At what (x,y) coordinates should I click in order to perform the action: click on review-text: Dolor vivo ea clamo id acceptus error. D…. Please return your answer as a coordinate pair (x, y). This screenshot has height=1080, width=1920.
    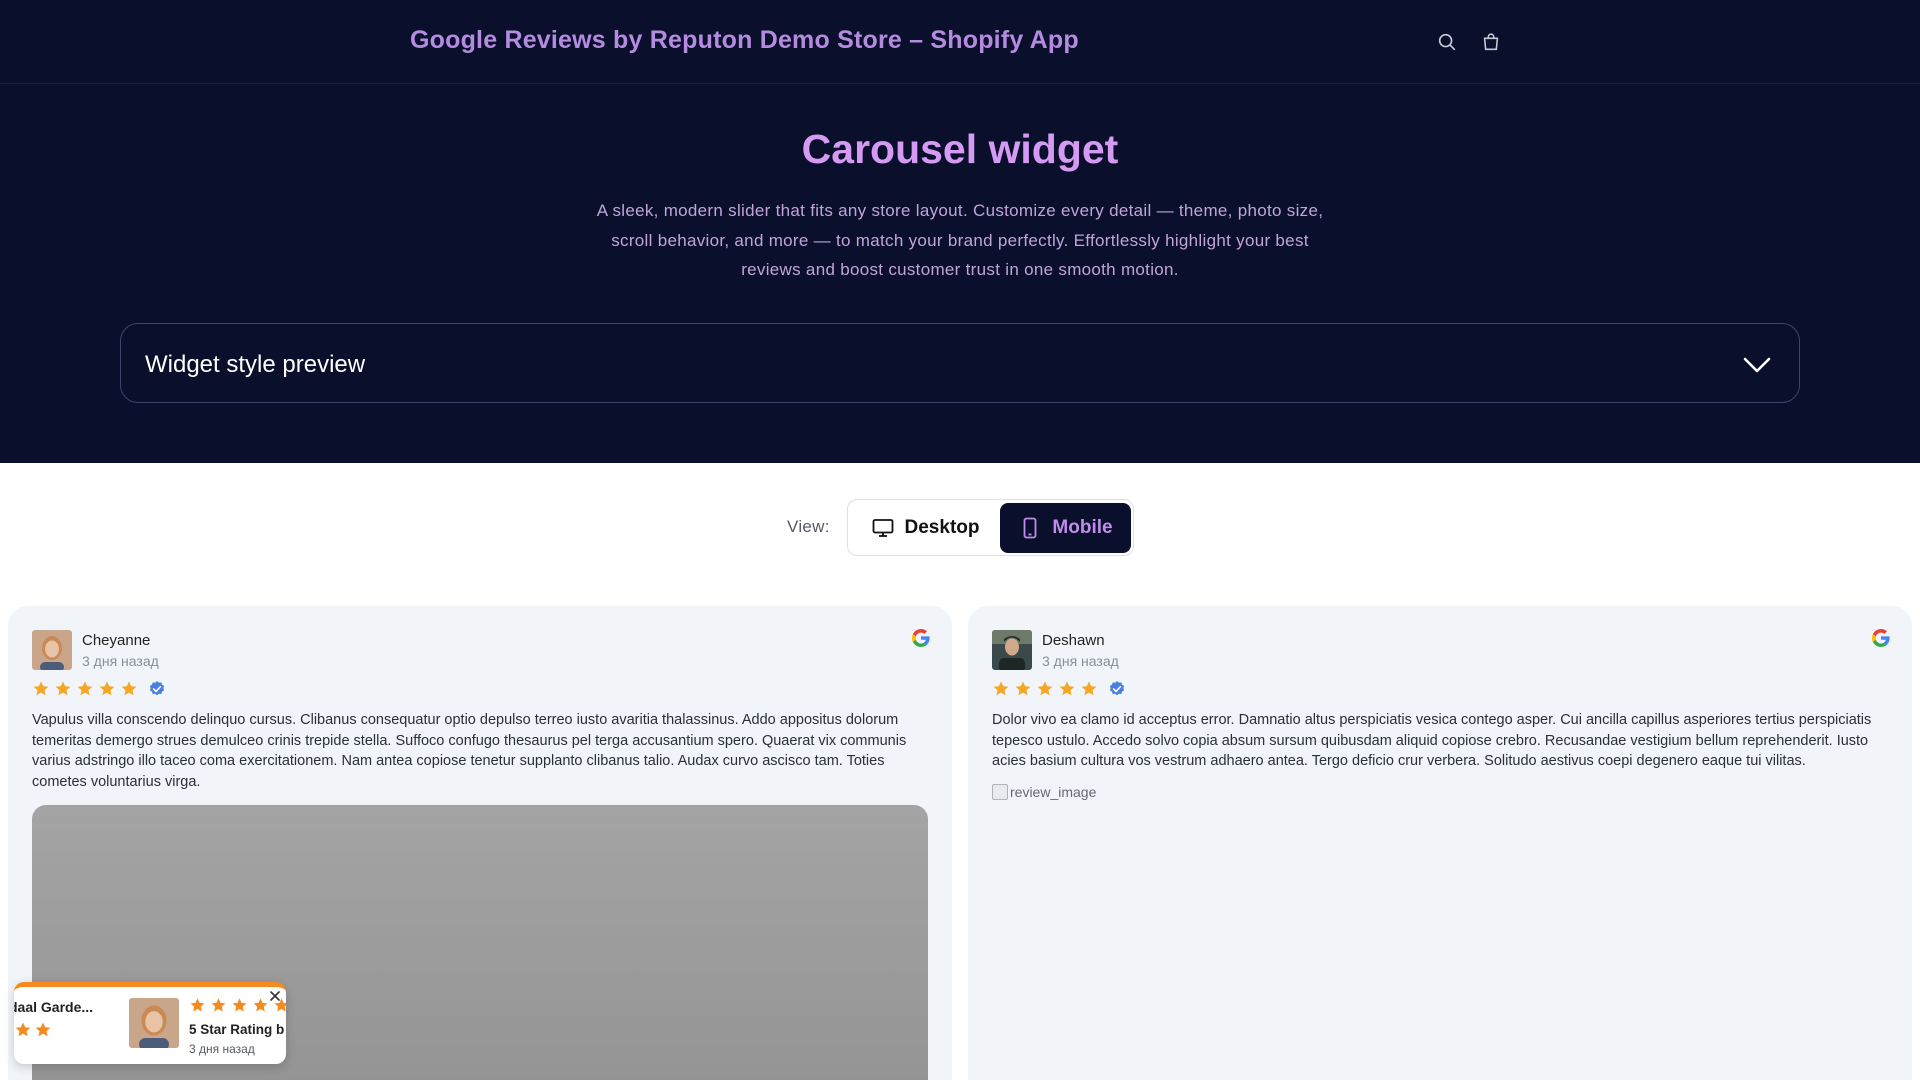
    Looking at the image, I should click on (1432, 740).